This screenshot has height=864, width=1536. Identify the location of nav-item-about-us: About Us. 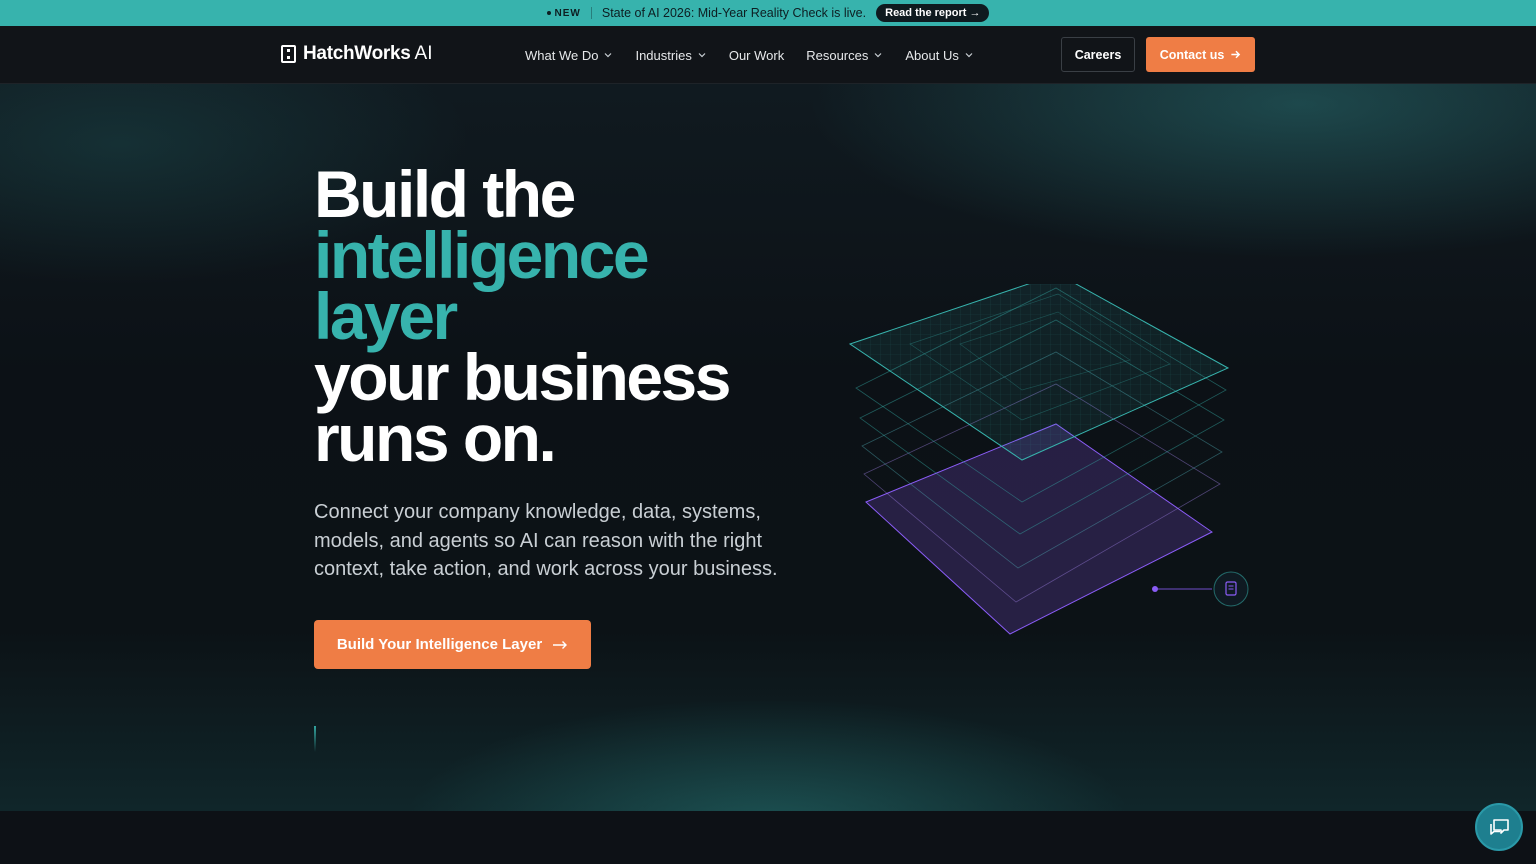
(939, 55).